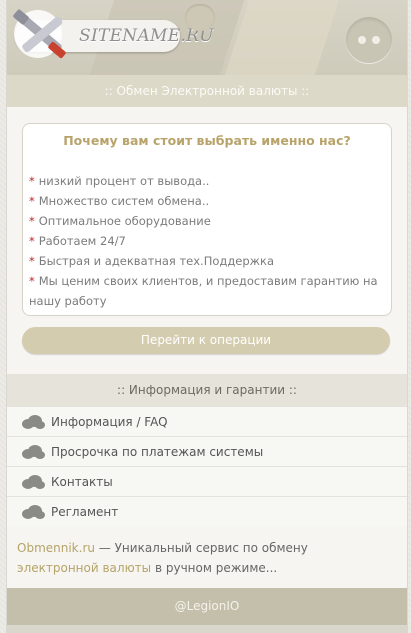 This screenshot has width=411, height=633. What do you see at coordinates (206, 340) in the screenshot?
I see `go-to-operation-button: Перейти к операции` at bounding box center [206, 340].